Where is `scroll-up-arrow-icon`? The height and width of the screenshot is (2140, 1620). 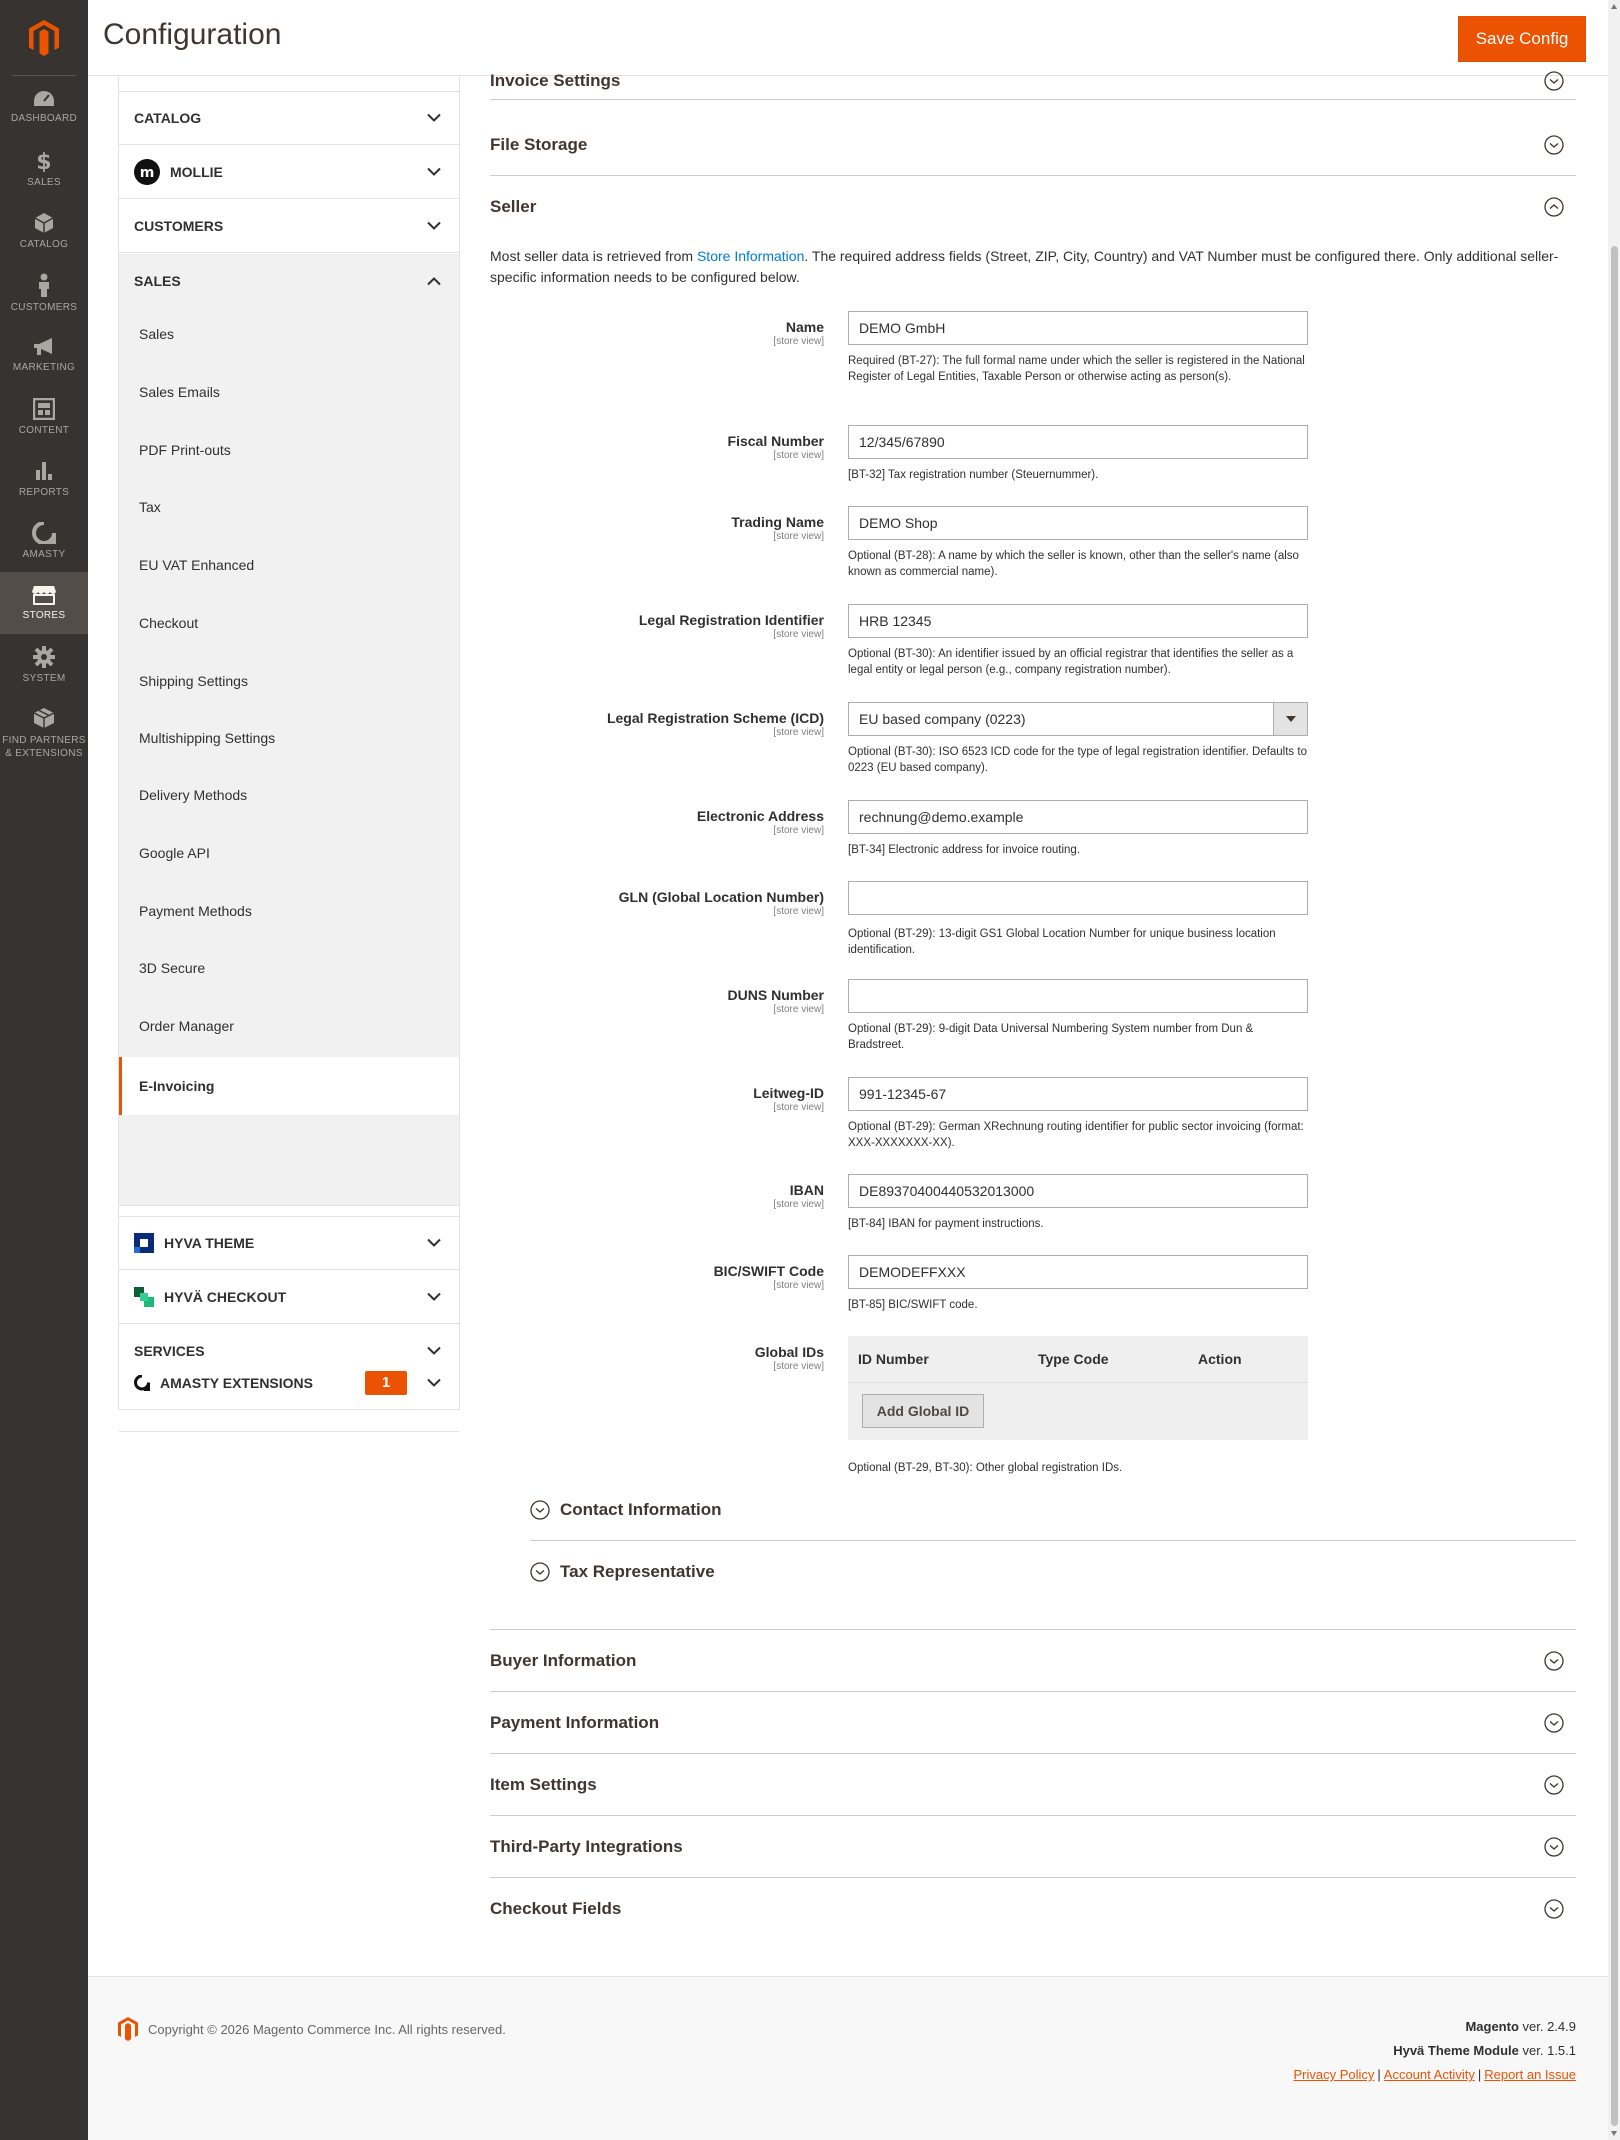
scroll-up-arrow-icon is located at coordinates (1614, 6).